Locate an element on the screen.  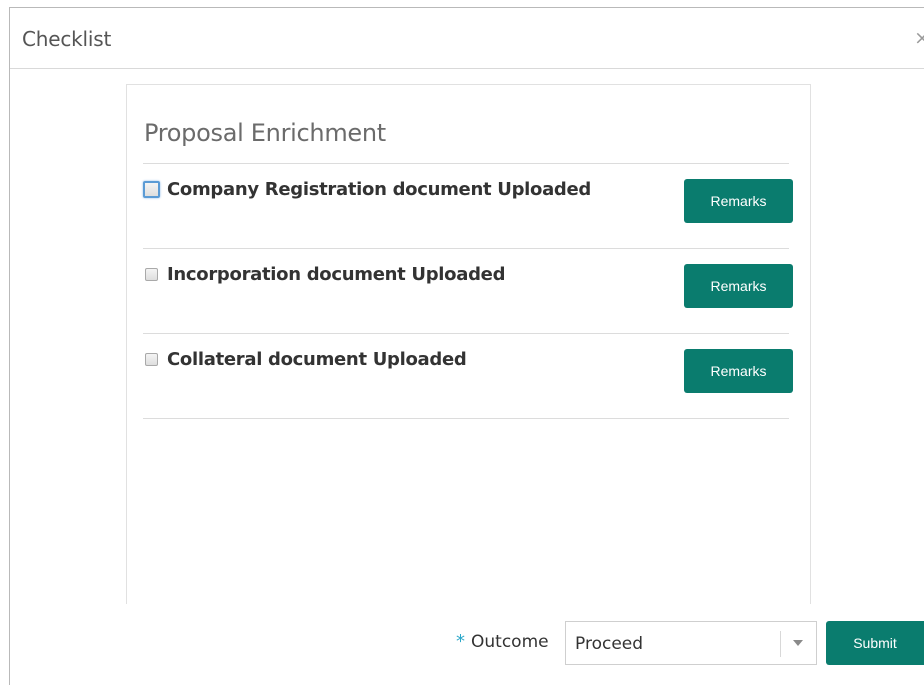
outcome-select-value: Proceed is located at coordinates (609, 644).